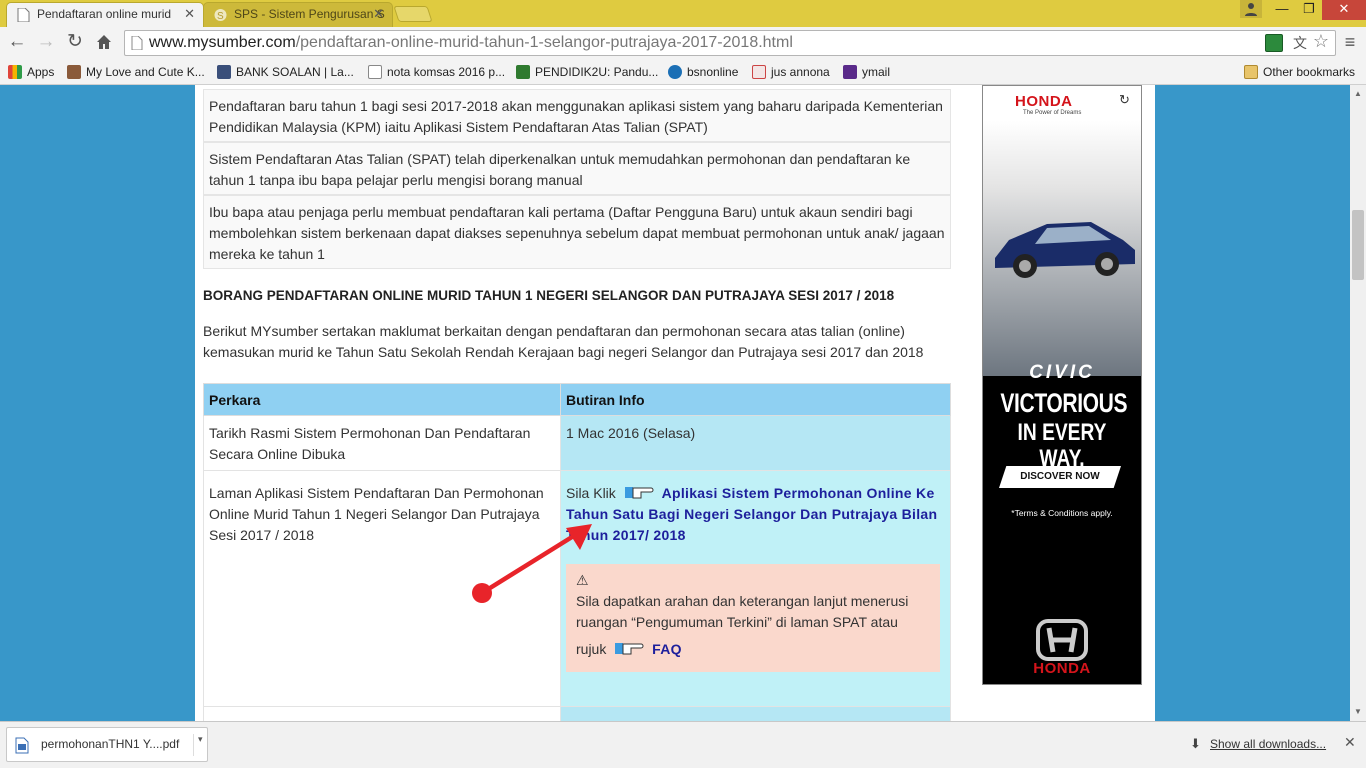  I want to click on photo-icon, so click(74, 72).